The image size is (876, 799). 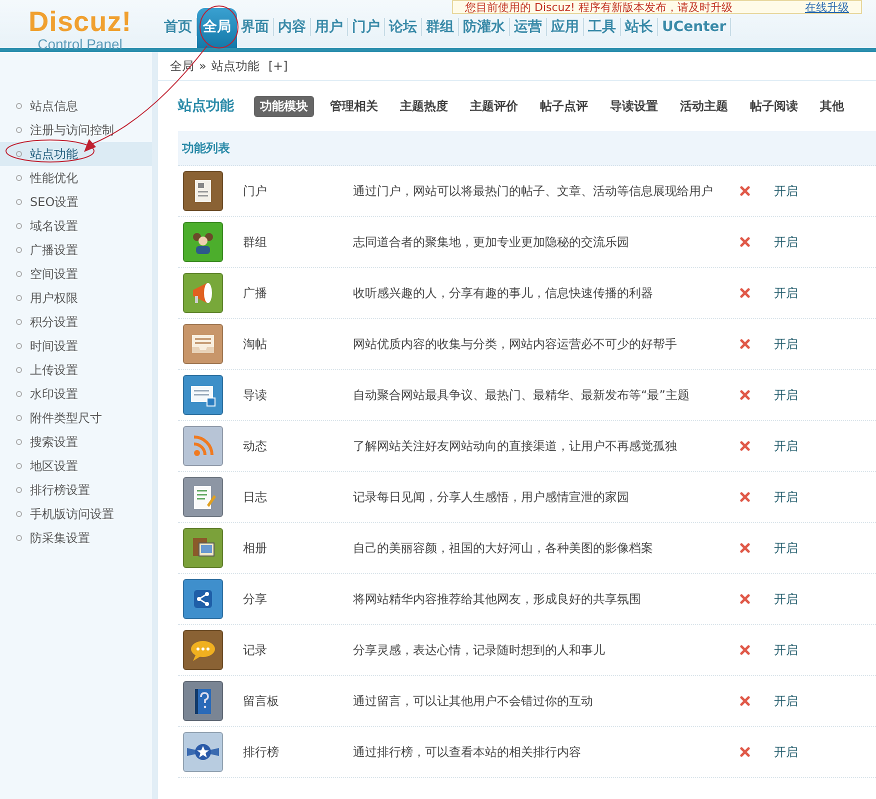 I want to click on sidebar-item: 水印设置, so click(x=76, y=394).